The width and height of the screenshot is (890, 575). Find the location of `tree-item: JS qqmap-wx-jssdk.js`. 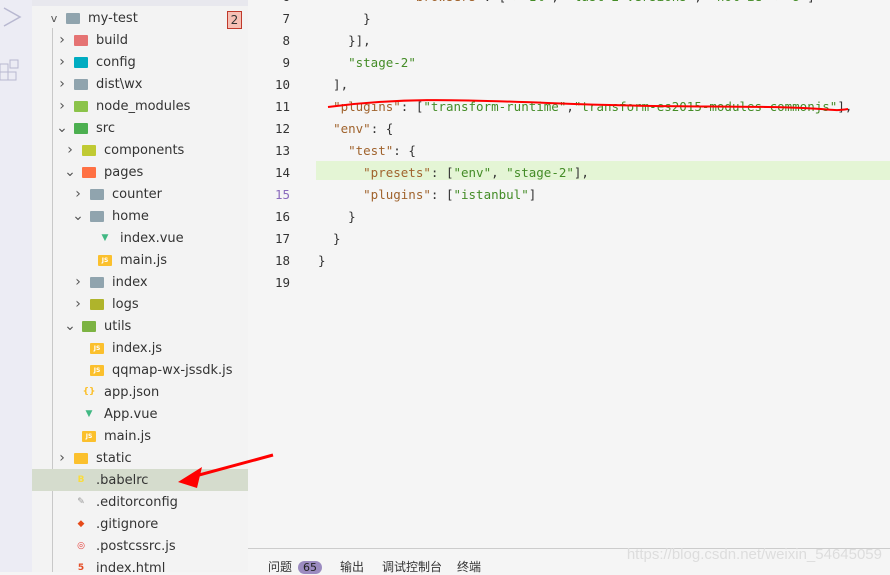

tree-item: JS qqmap-wx-jssdk.js is located at coordinates (140, 370).